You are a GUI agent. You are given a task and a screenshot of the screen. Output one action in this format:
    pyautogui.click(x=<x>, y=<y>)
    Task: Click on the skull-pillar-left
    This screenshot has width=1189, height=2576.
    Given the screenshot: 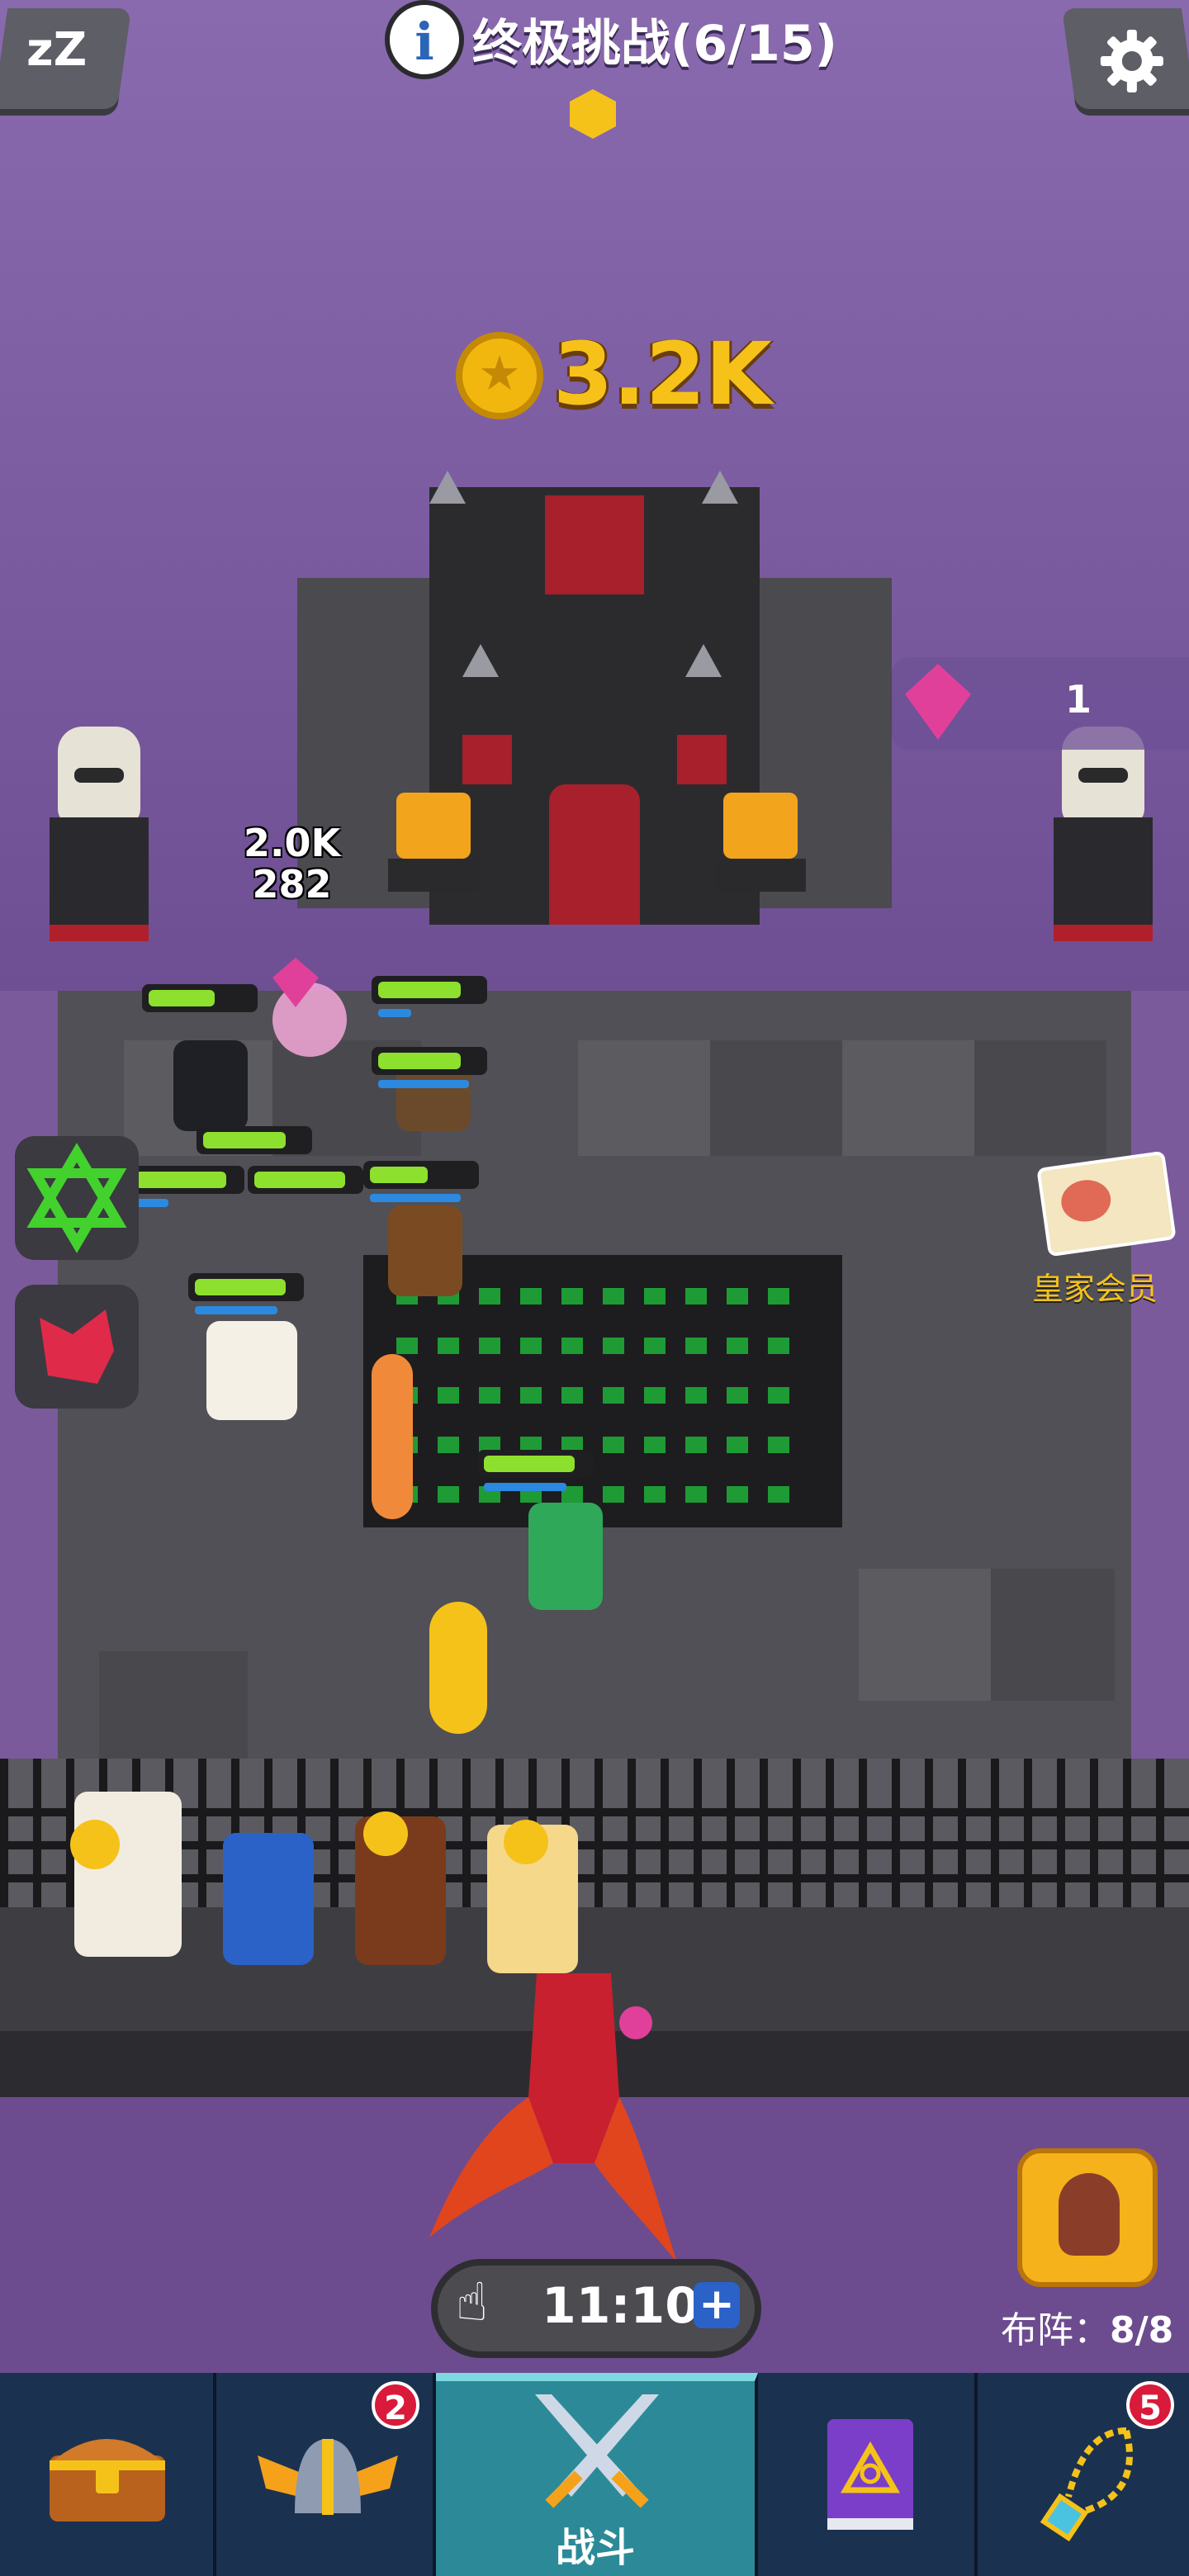 What is the action you would take?
    pyautogui.click(x=99, y=834)
    